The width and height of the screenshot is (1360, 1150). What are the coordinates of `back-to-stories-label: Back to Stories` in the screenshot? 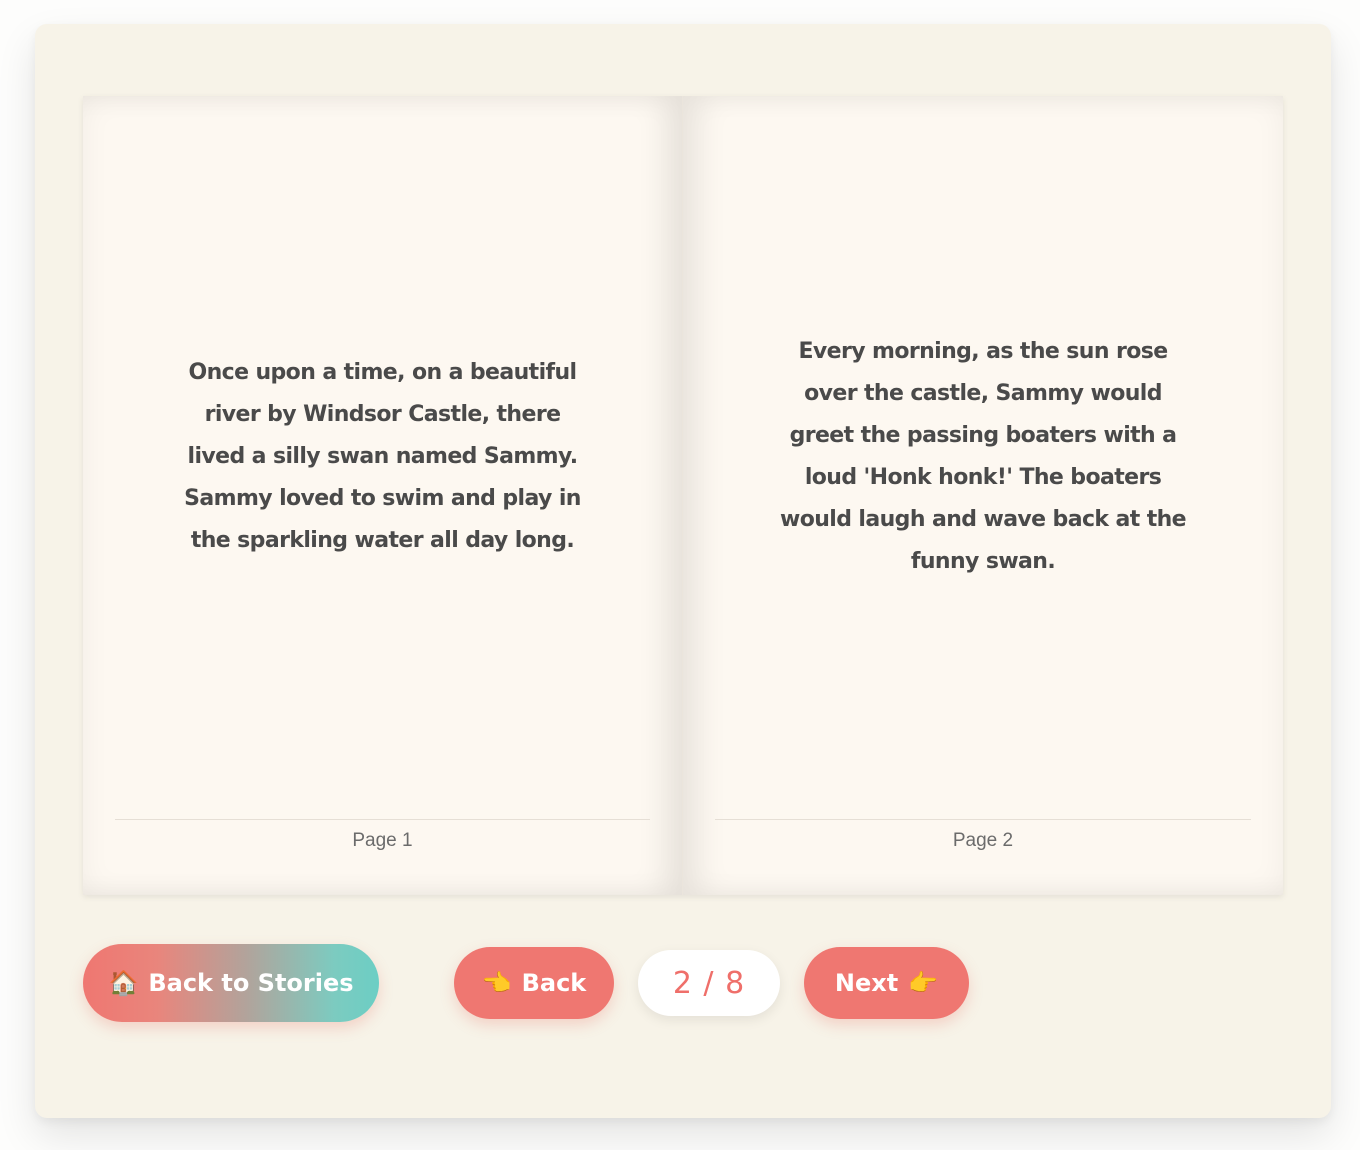 It's located at (251, 983).